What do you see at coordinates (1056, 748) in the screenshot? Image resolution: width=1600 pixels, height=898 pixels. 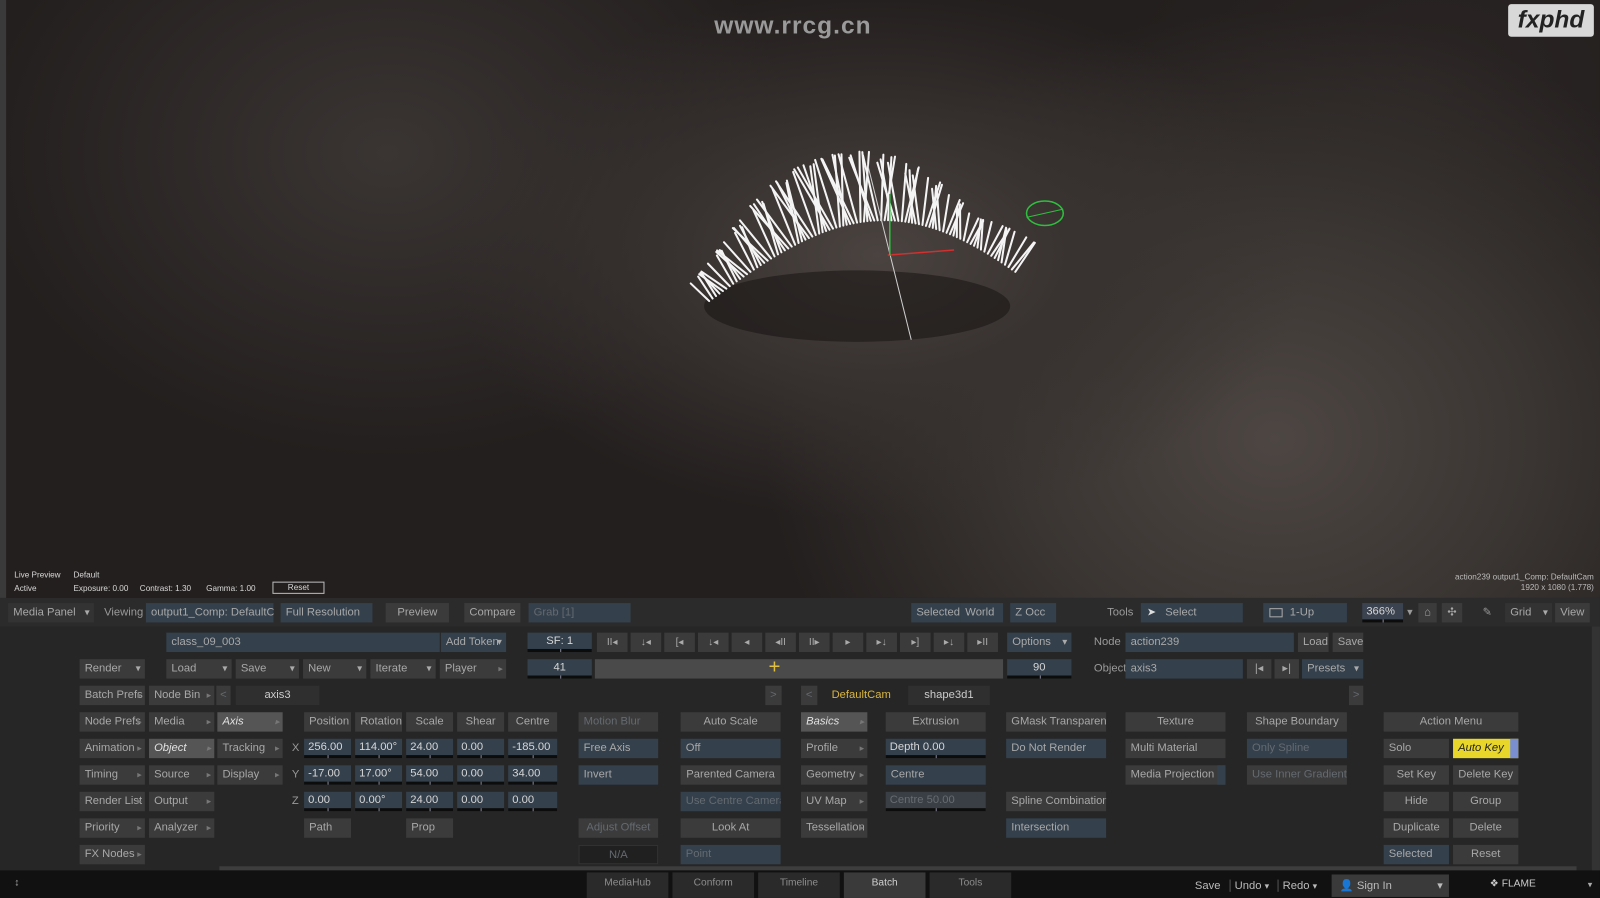 I see `do-not-render-button: Do Not Render` at bounding box center [1056, 748].